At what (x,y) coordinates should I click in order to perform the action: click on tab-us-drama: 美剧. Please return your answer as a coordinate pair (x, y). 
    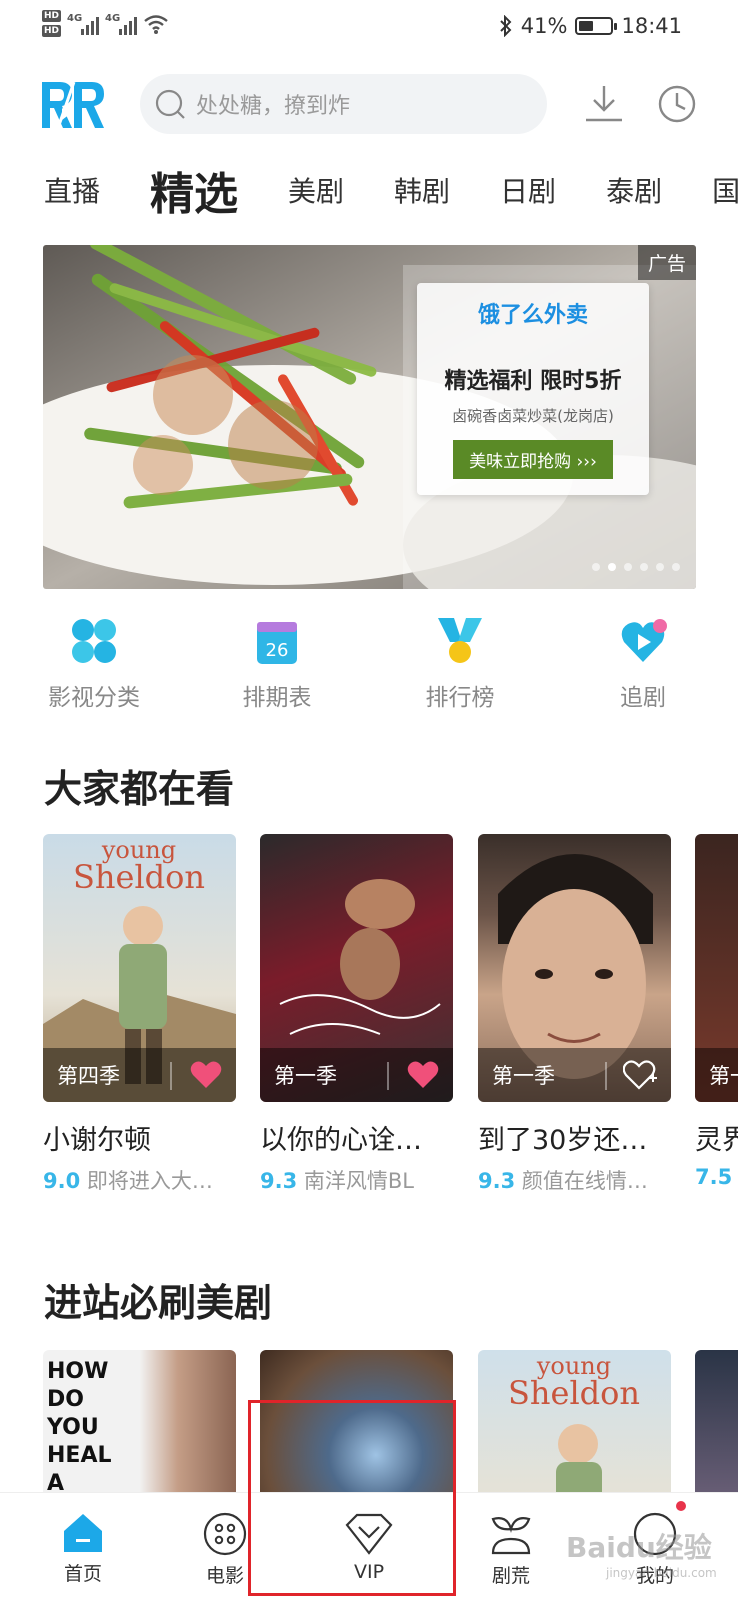
    Looking at the image, I should click on (316, 190).